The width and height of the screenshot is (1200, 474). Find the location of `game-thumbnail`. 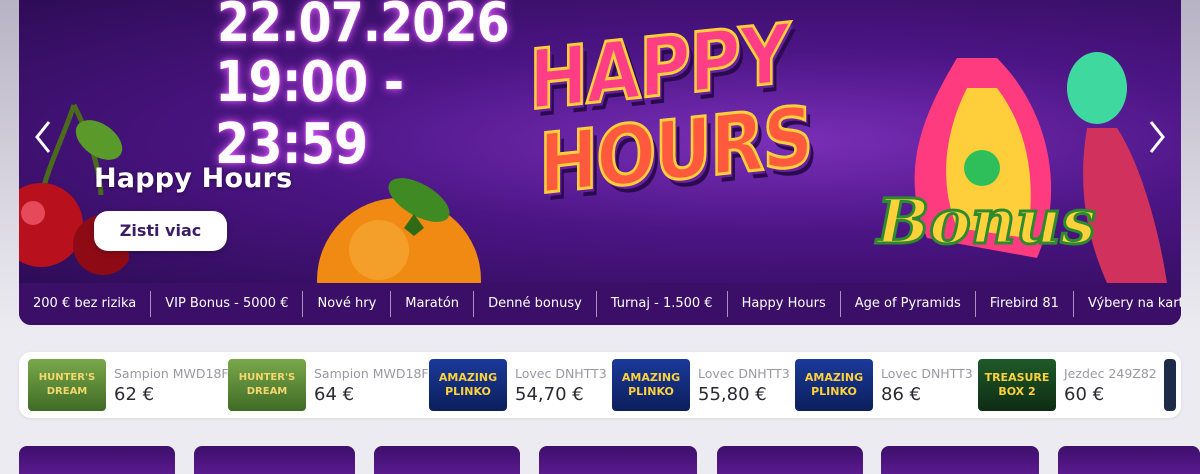

game-thumbnail is located at coordinates (1170, 385).